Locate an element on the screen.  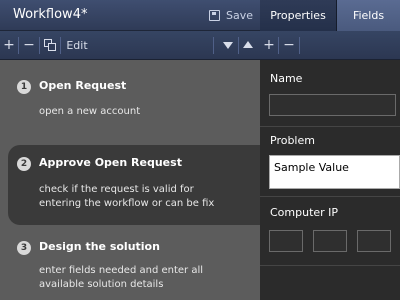
tab-fields: Fields is located at coordinates (368, 15).